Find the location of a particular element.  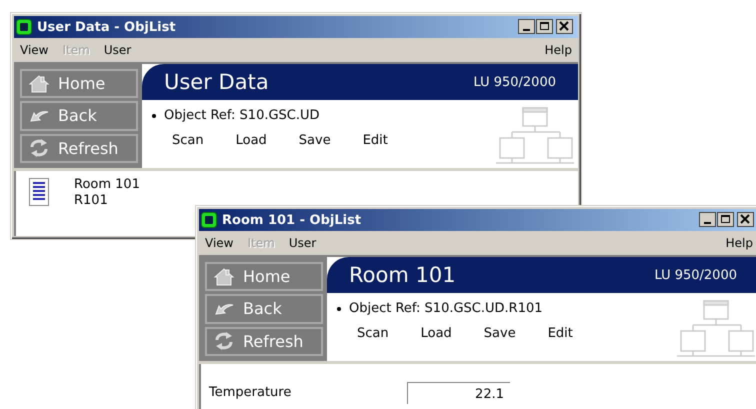

window-title: Room 101 - ObjList is located at coordinates (292, 220).